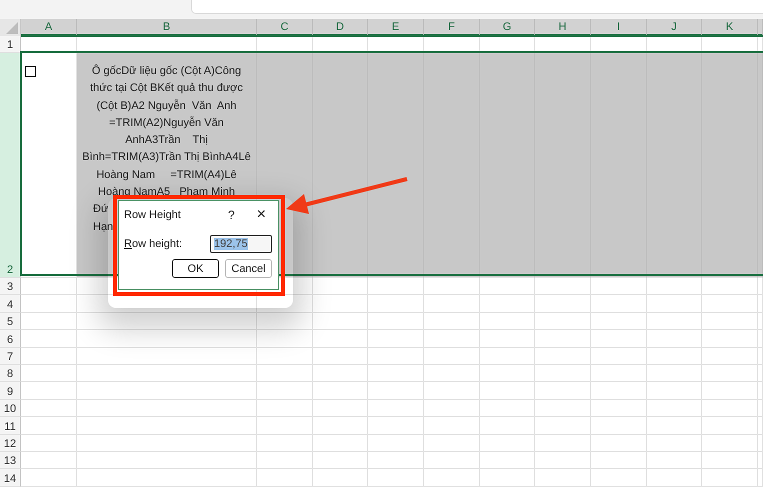 The width and height of the screenshot is (763, 487). I want to click on column-header: J, so click(674, 27).